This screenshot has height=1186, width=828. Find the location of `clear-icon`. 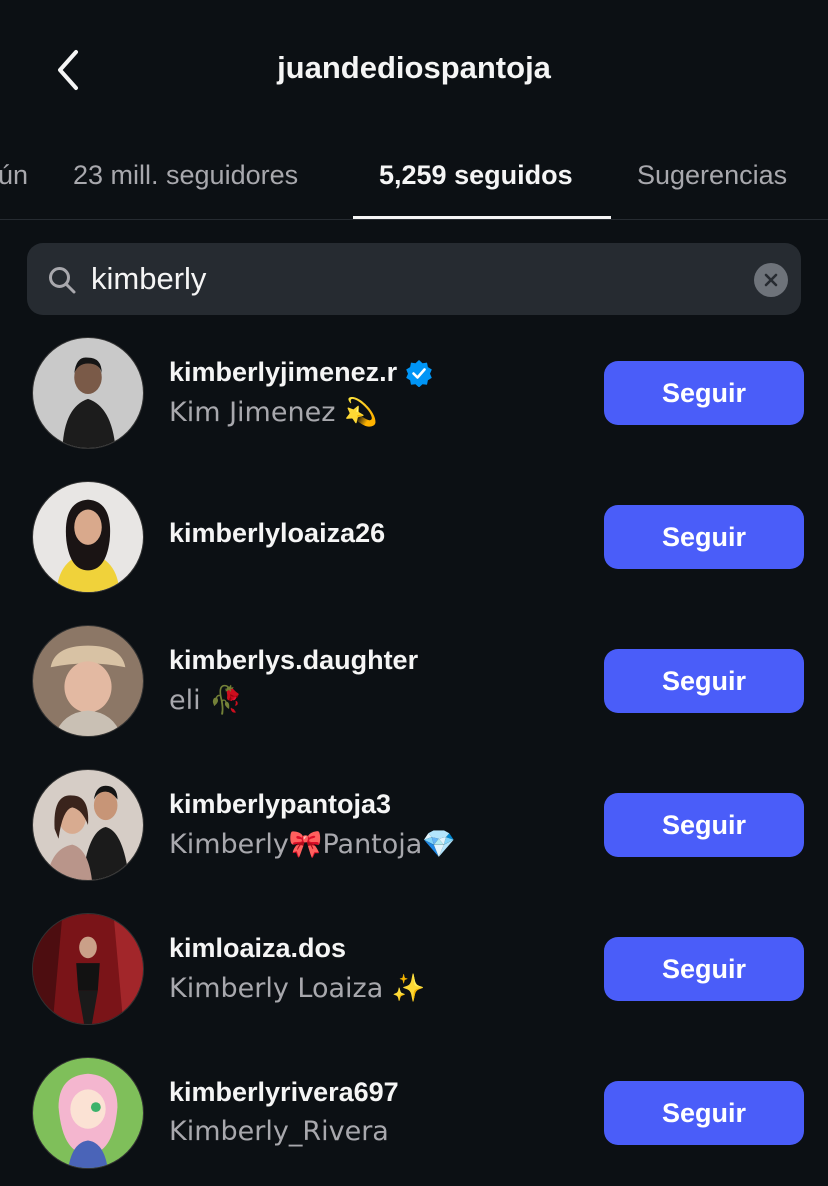

clear-icon is located at coordinates (771, 280).